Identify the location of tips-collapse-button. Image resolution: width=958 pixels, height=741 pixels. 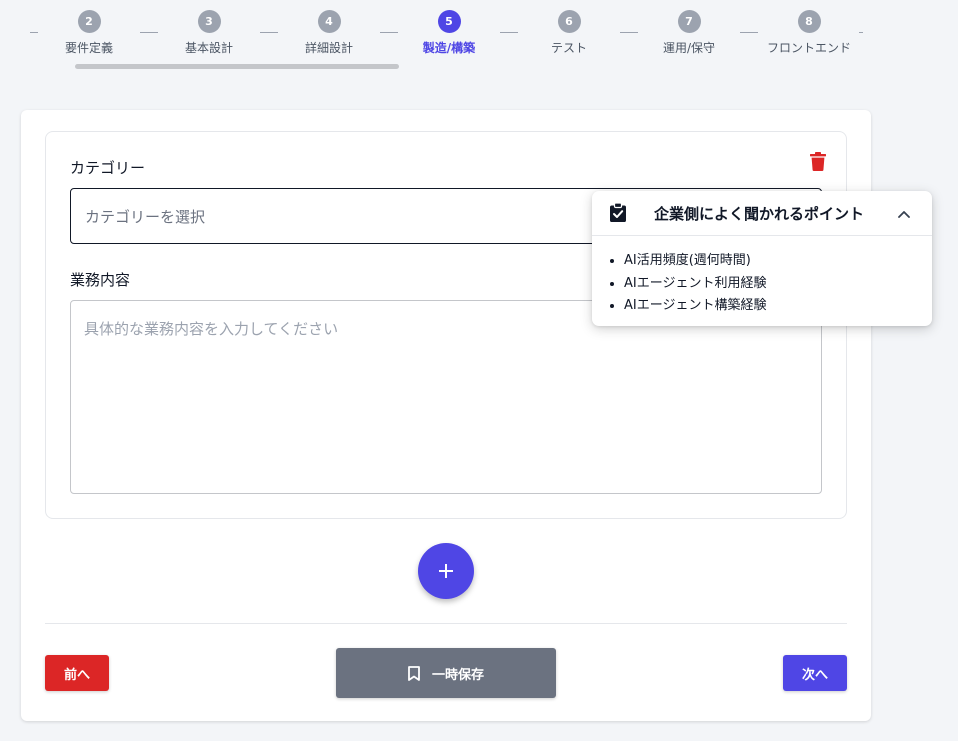
(904, 214).